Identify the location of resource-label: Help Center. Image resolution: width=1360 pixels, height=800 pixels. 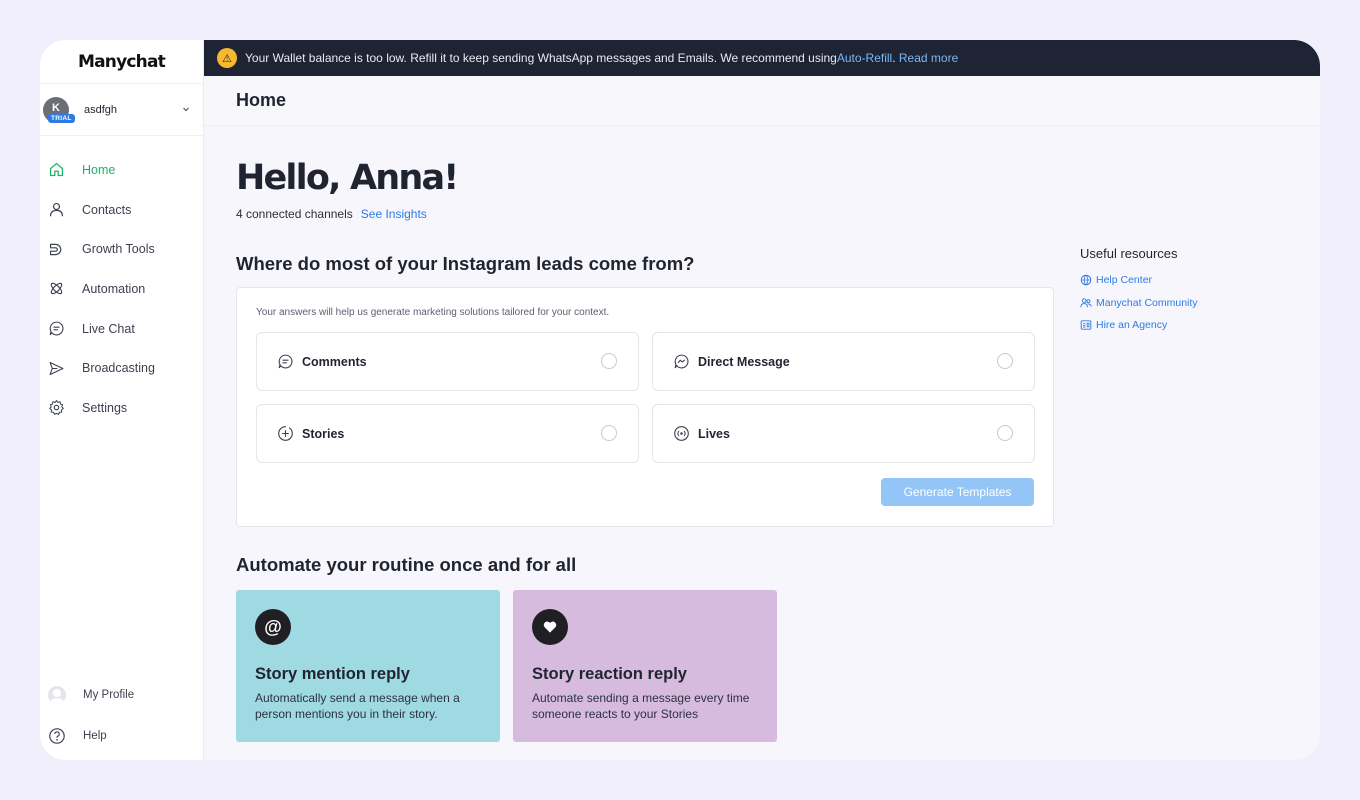
(1124, 280).